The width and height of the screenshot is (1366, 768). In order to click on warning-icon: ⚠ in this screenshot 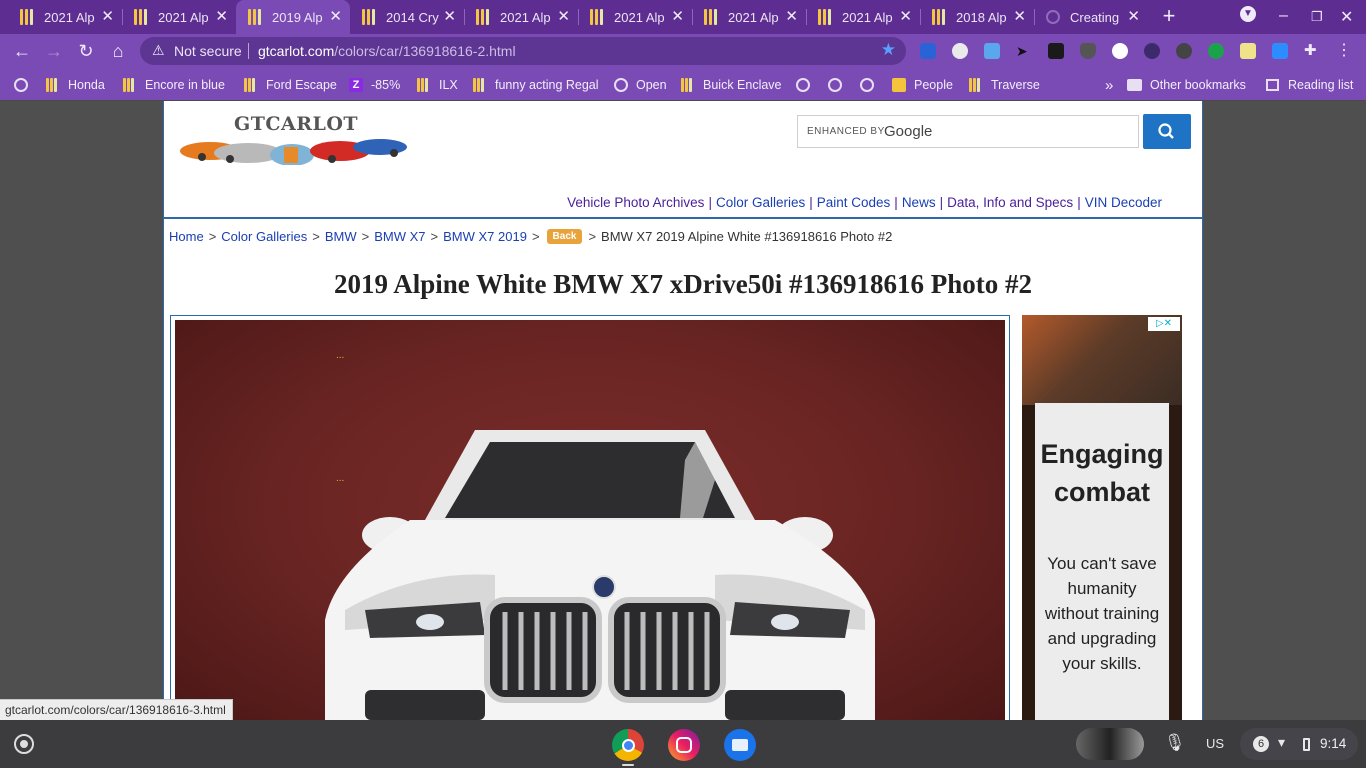, I will do `click(158, 50)`.